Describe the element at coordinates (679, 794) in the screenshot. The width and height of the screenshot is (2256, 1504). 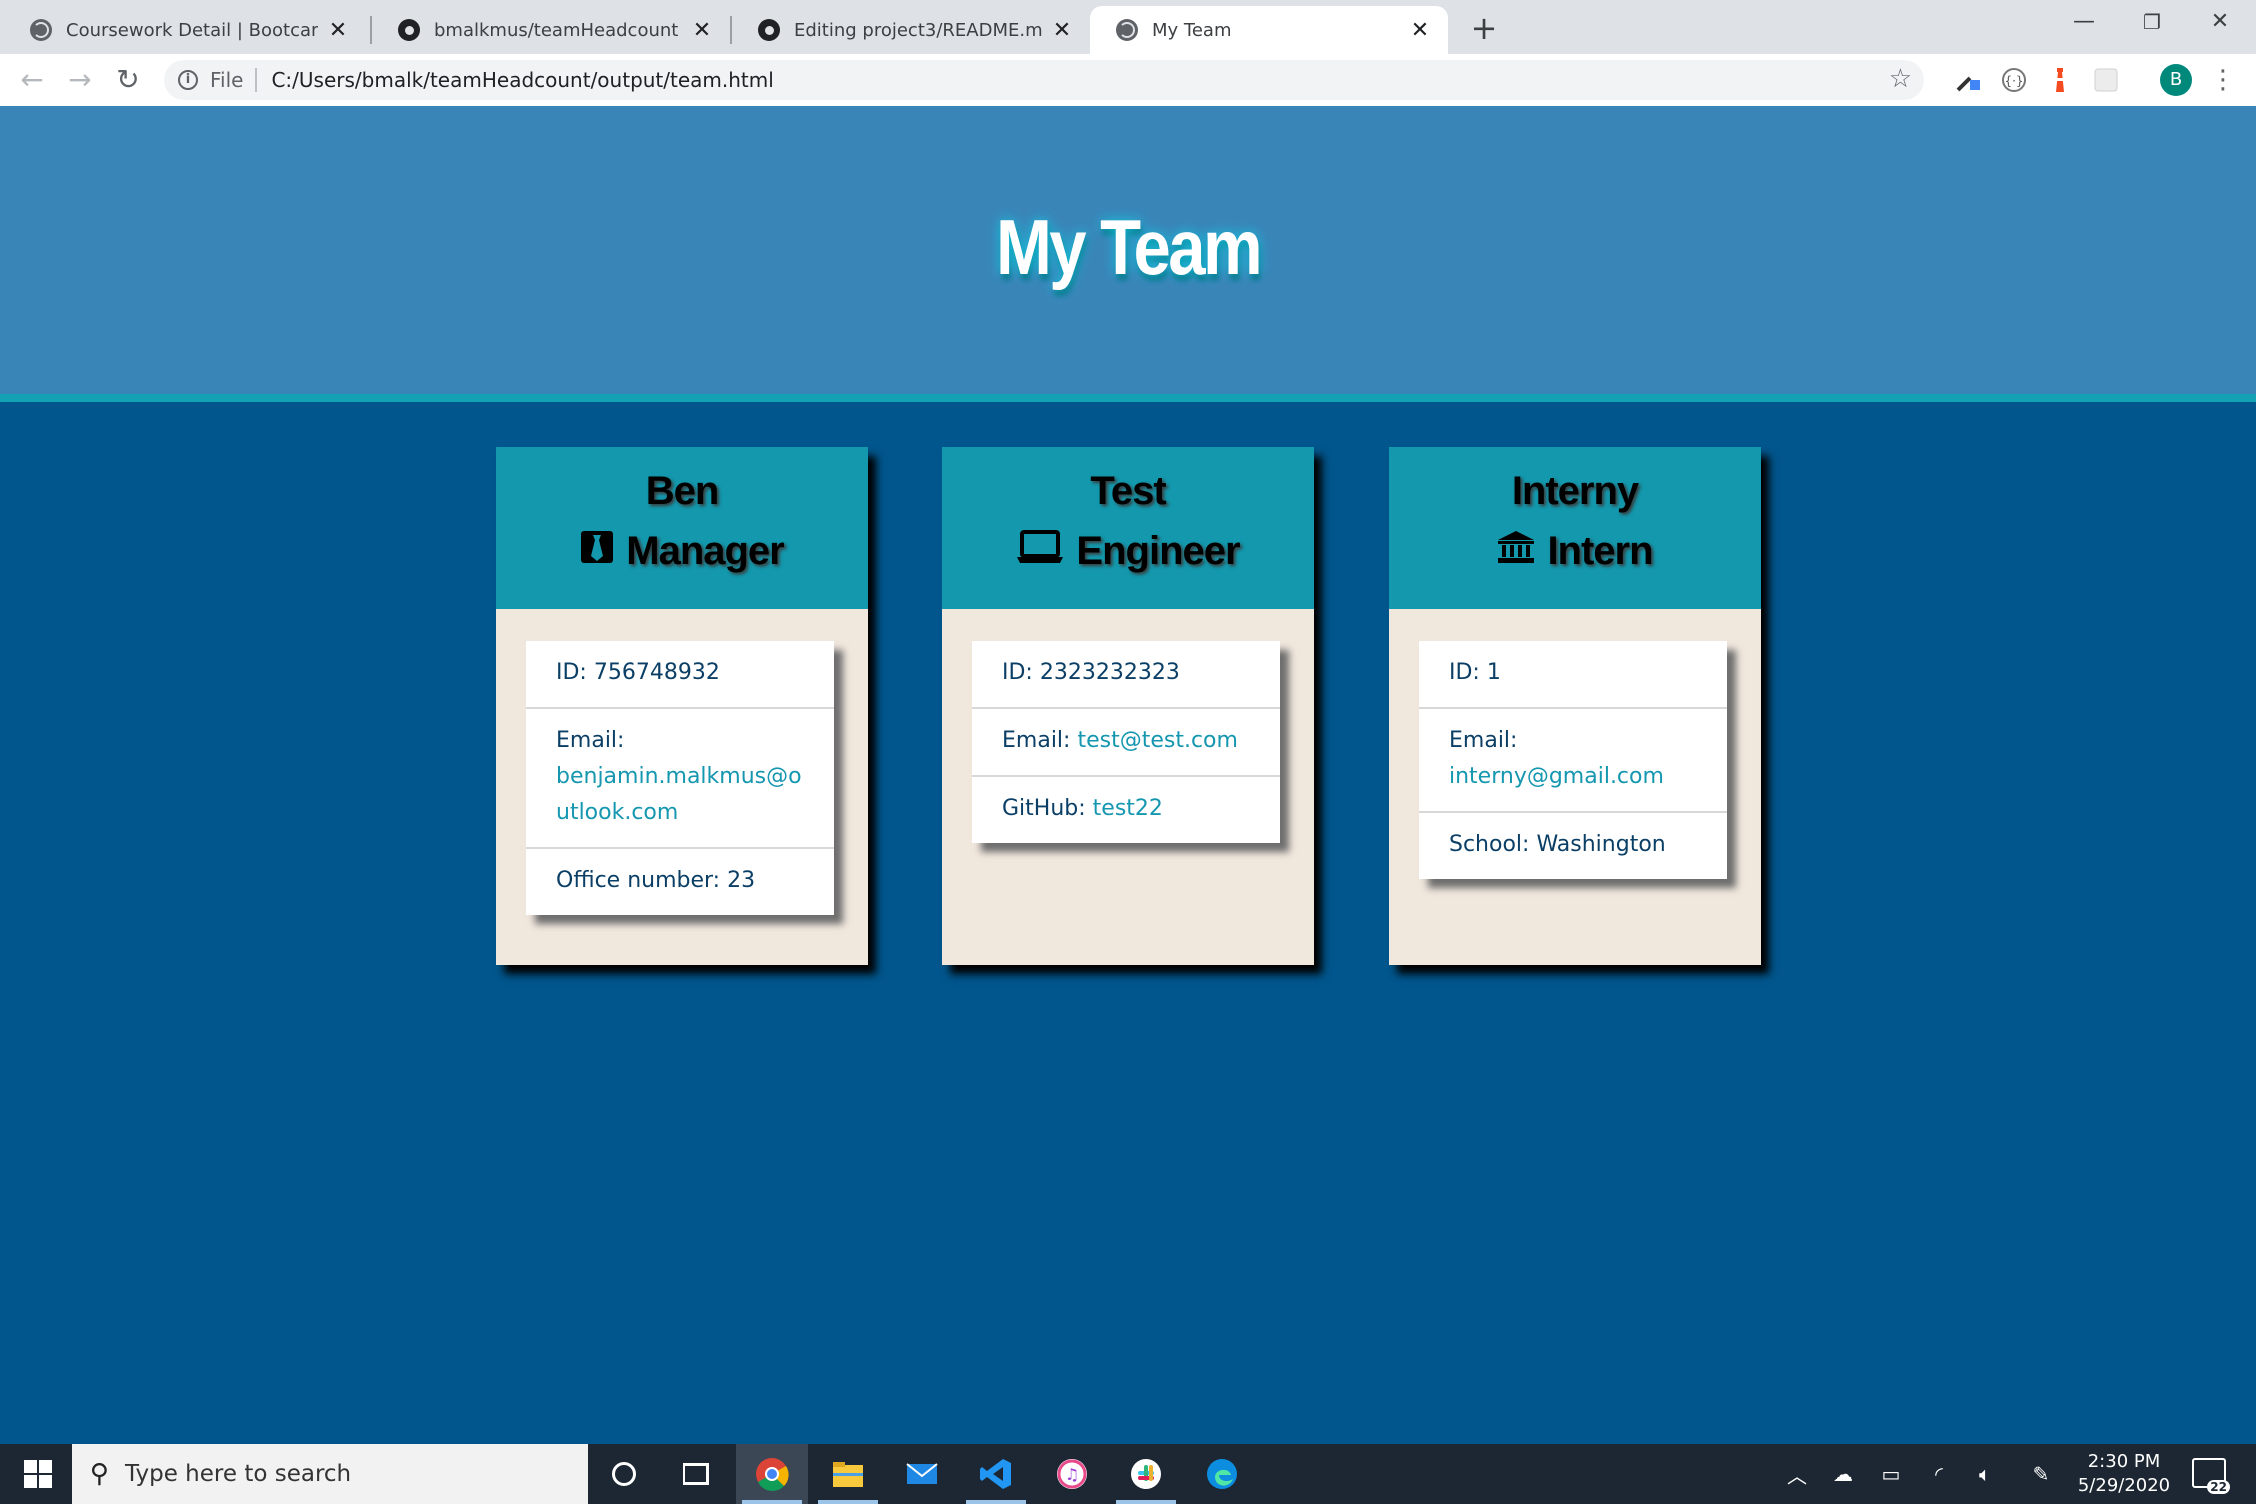
I see `email-link: benjamin.malkmus@outlook.com` at that location.